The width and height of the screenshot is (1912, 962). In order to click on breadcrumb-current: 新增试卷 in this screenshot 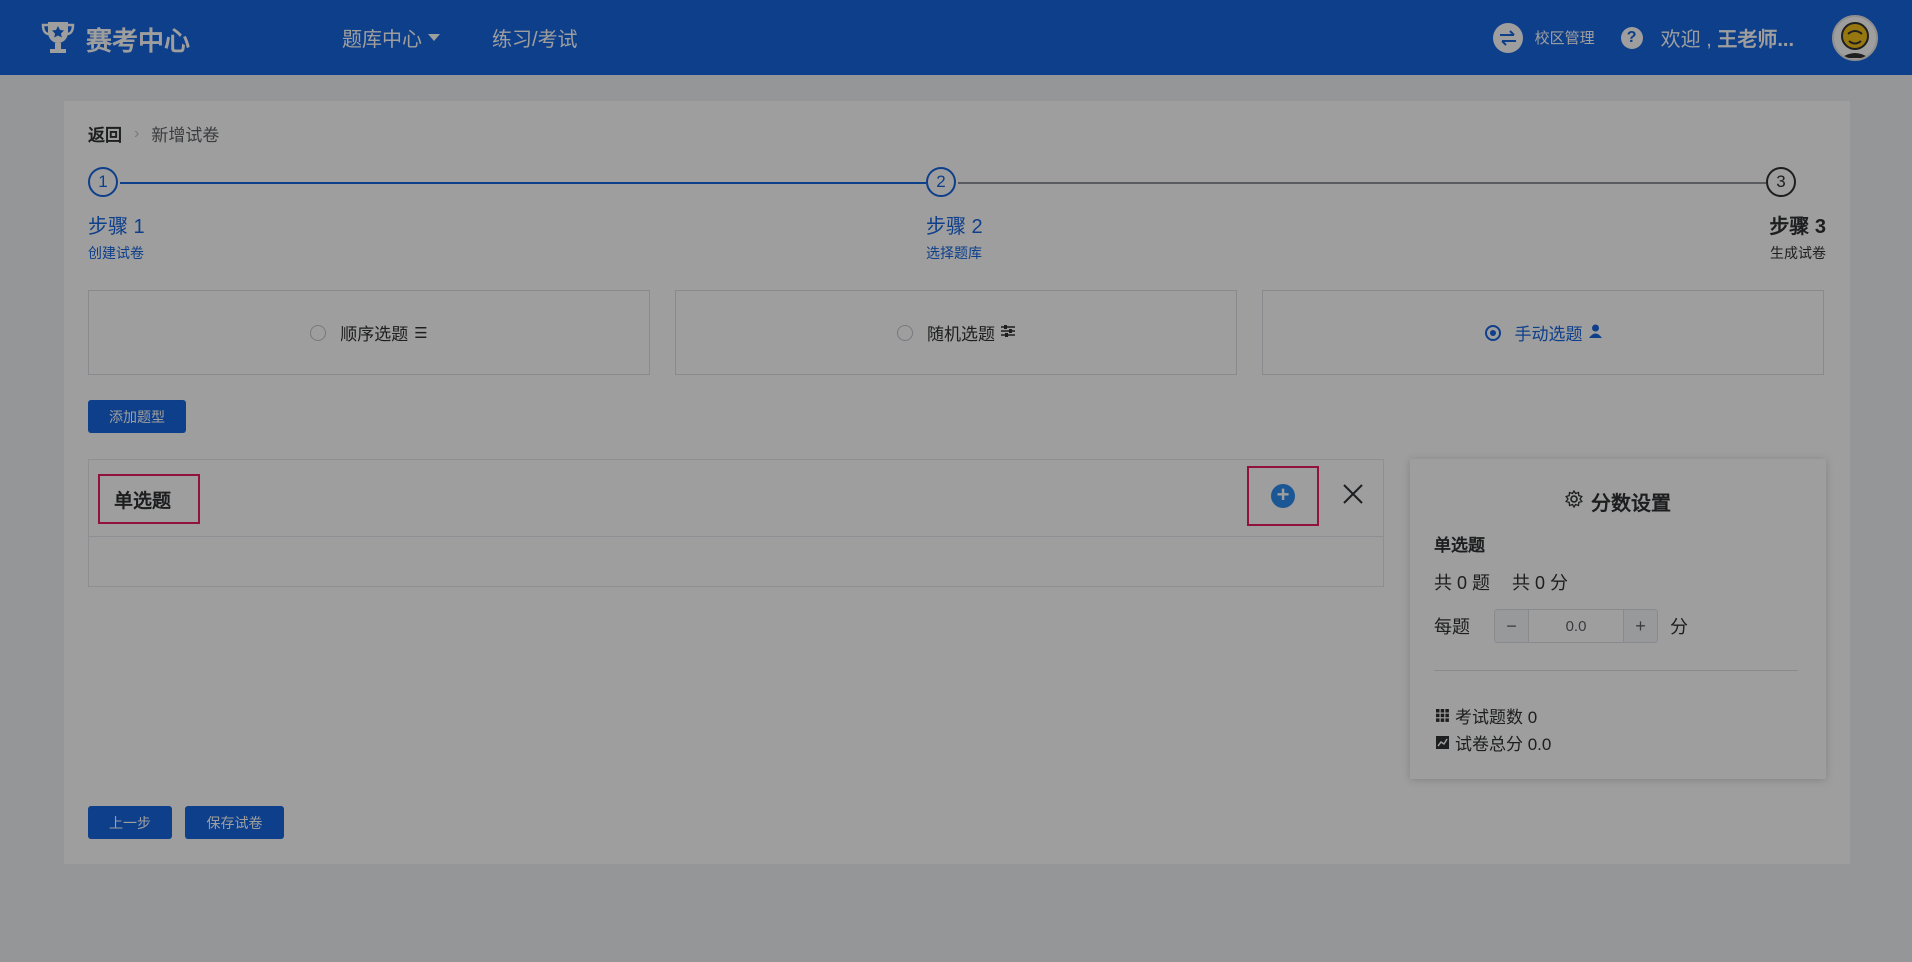, I will do `click(185, 135)`.